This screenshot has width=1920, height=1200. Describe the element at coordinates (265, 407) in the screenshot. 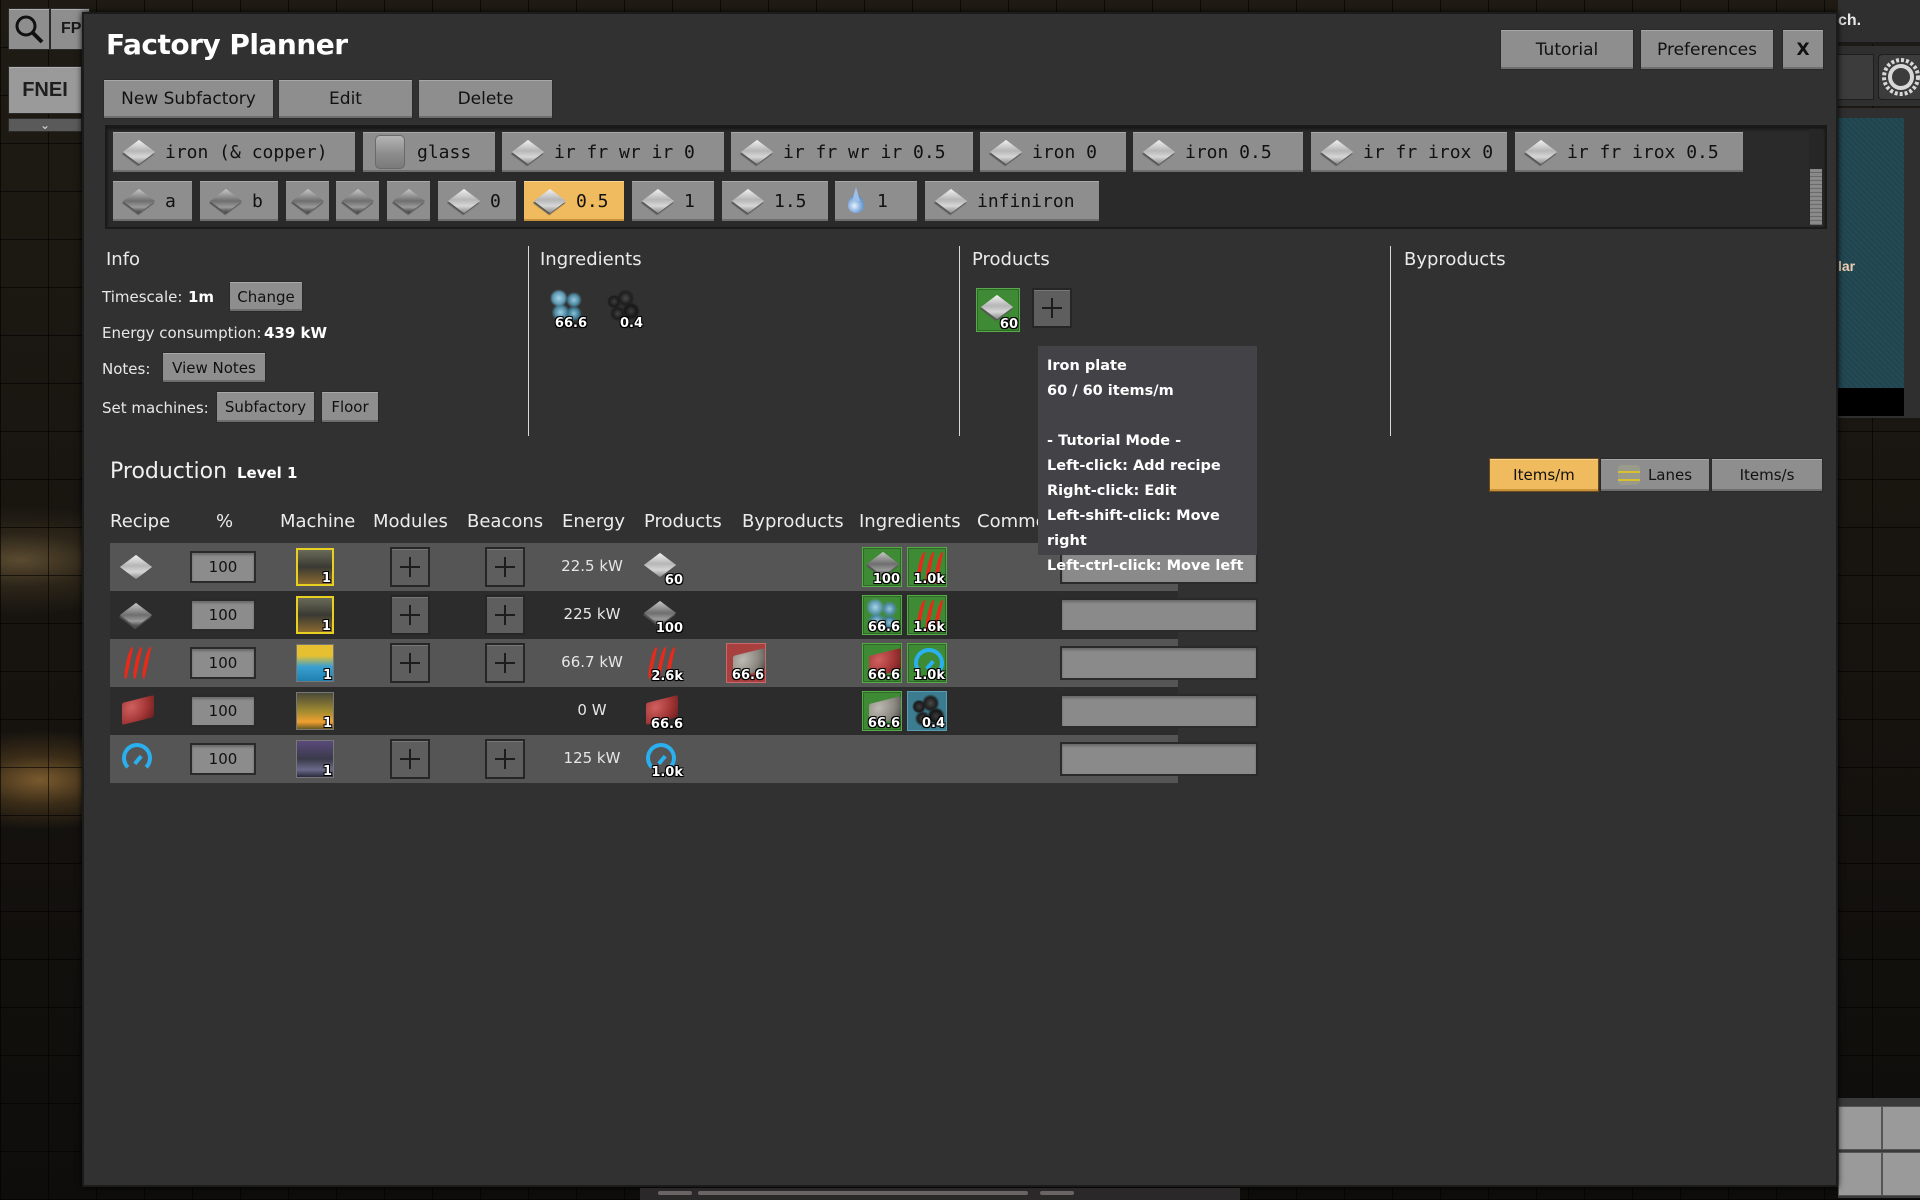

I see `set-machines-subfactory-button: Subfactory` at that location.